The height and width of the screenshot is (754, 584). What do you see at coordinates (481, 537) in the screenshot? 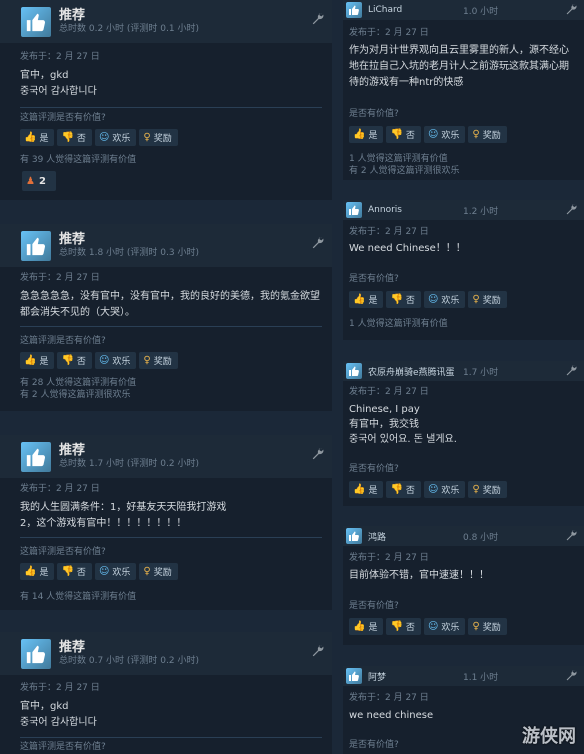
I see `review-hours: 0.8 小时` at bounding box center [481, 537].